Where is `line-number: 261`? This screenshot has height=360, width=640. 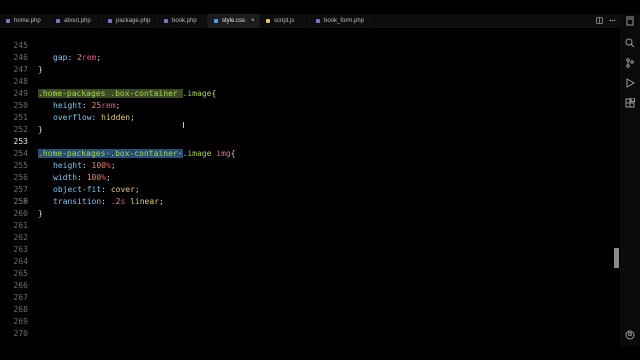
line-number: 261 is located at coordinates (20, 225).